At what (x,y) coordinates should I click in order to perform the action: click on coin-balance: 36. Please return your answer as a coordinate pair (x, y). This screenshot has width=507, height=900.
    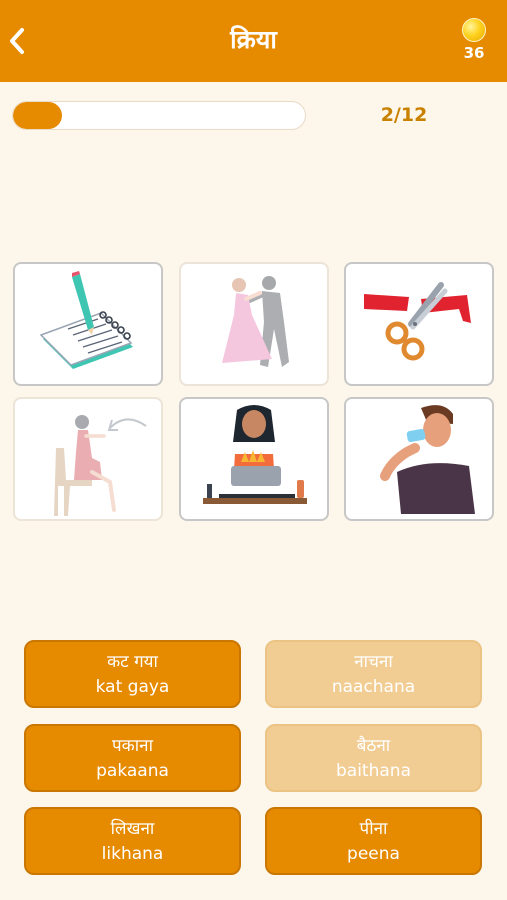
    Looking at the image, I should click on (474, 40).